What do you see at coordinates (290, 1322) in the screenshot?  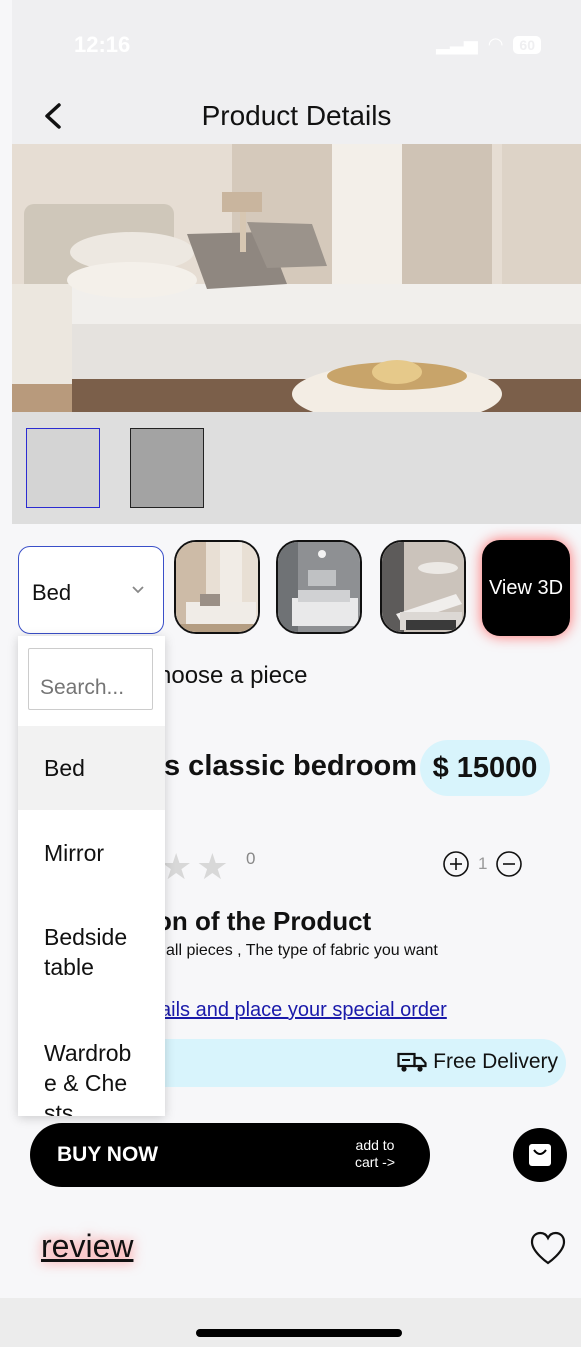 I see `bottom-bar` at bounding box center [290, 1322].